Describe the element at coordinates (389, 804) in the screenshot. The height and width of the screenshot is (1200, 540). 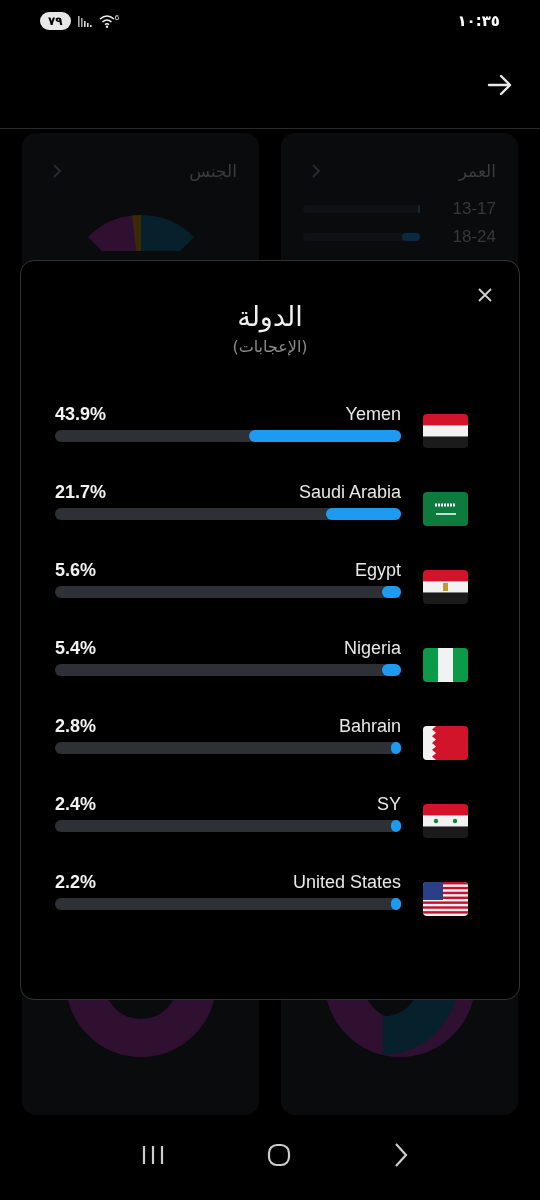
I see `country-name: SY` at that location.